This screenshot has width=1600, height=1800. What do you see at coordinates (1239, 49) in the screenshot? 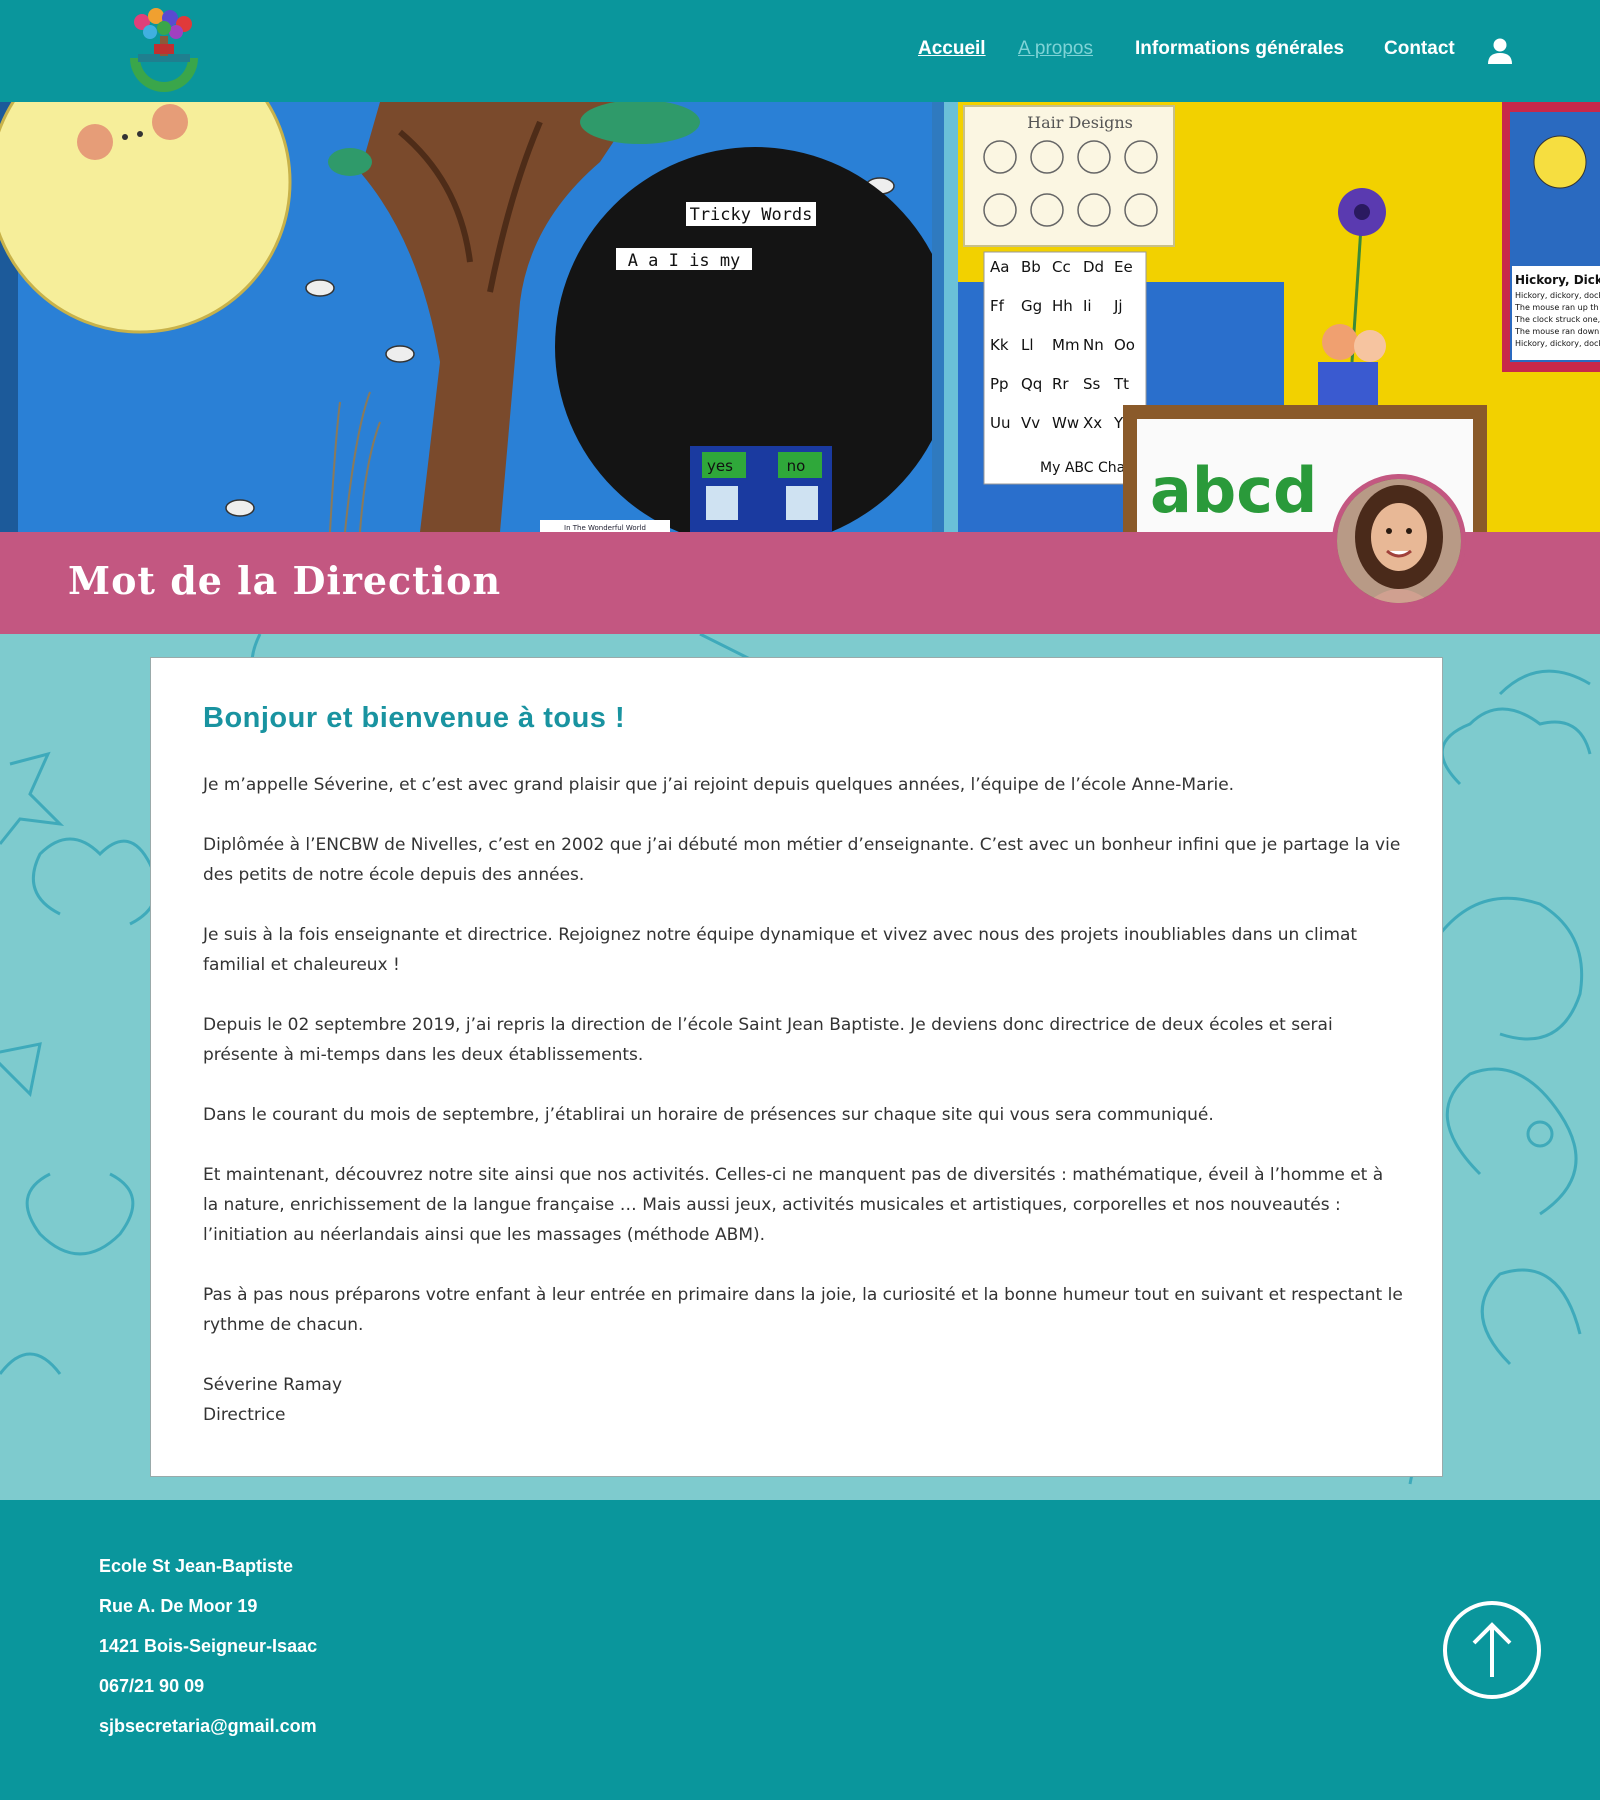
I see `nav-informations-generales: Informations générales` at bounding box center [1239, 49].